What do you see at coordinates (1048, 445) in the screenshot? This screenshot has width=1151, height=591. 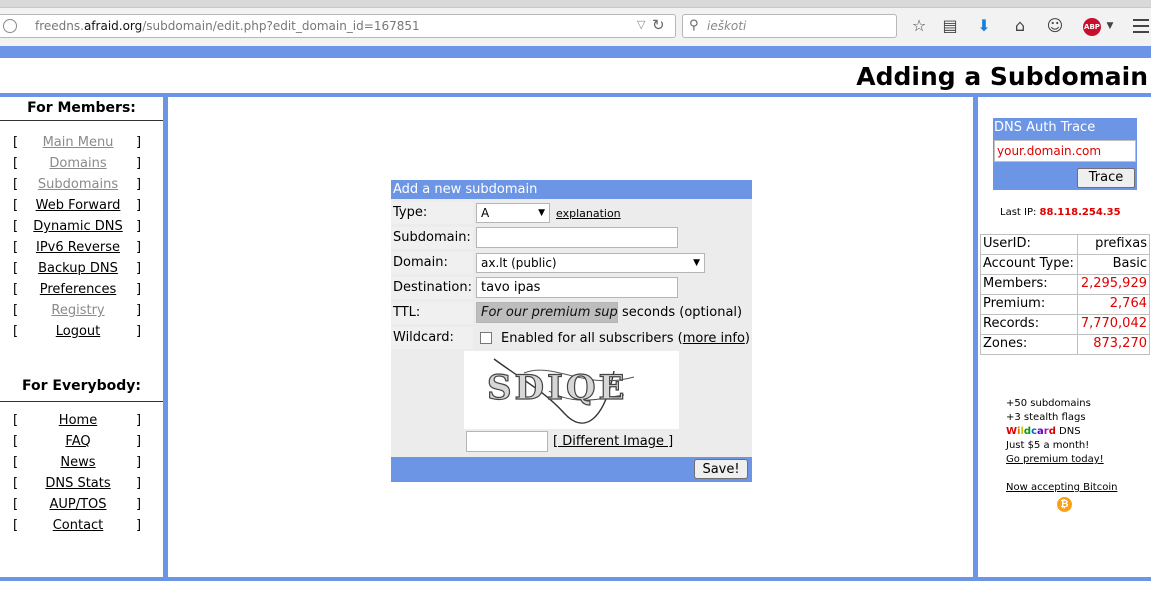 I see `promo-price: Just $5 a month!` at bounding box center [1048, 445].